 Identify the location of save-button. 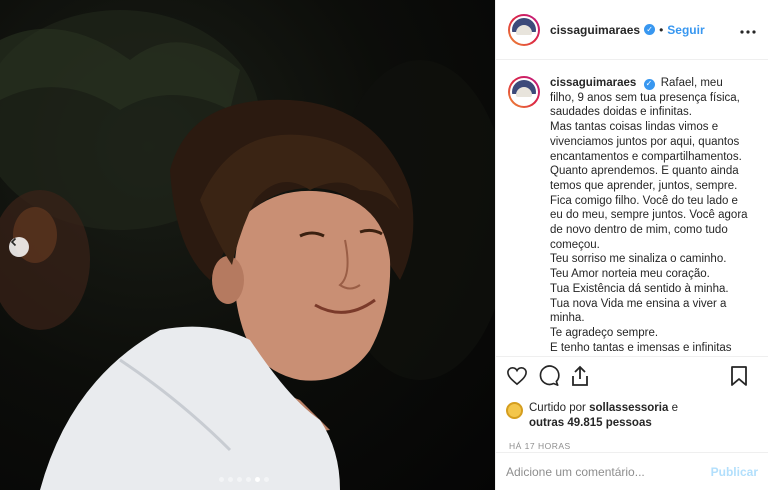
(739, 378).